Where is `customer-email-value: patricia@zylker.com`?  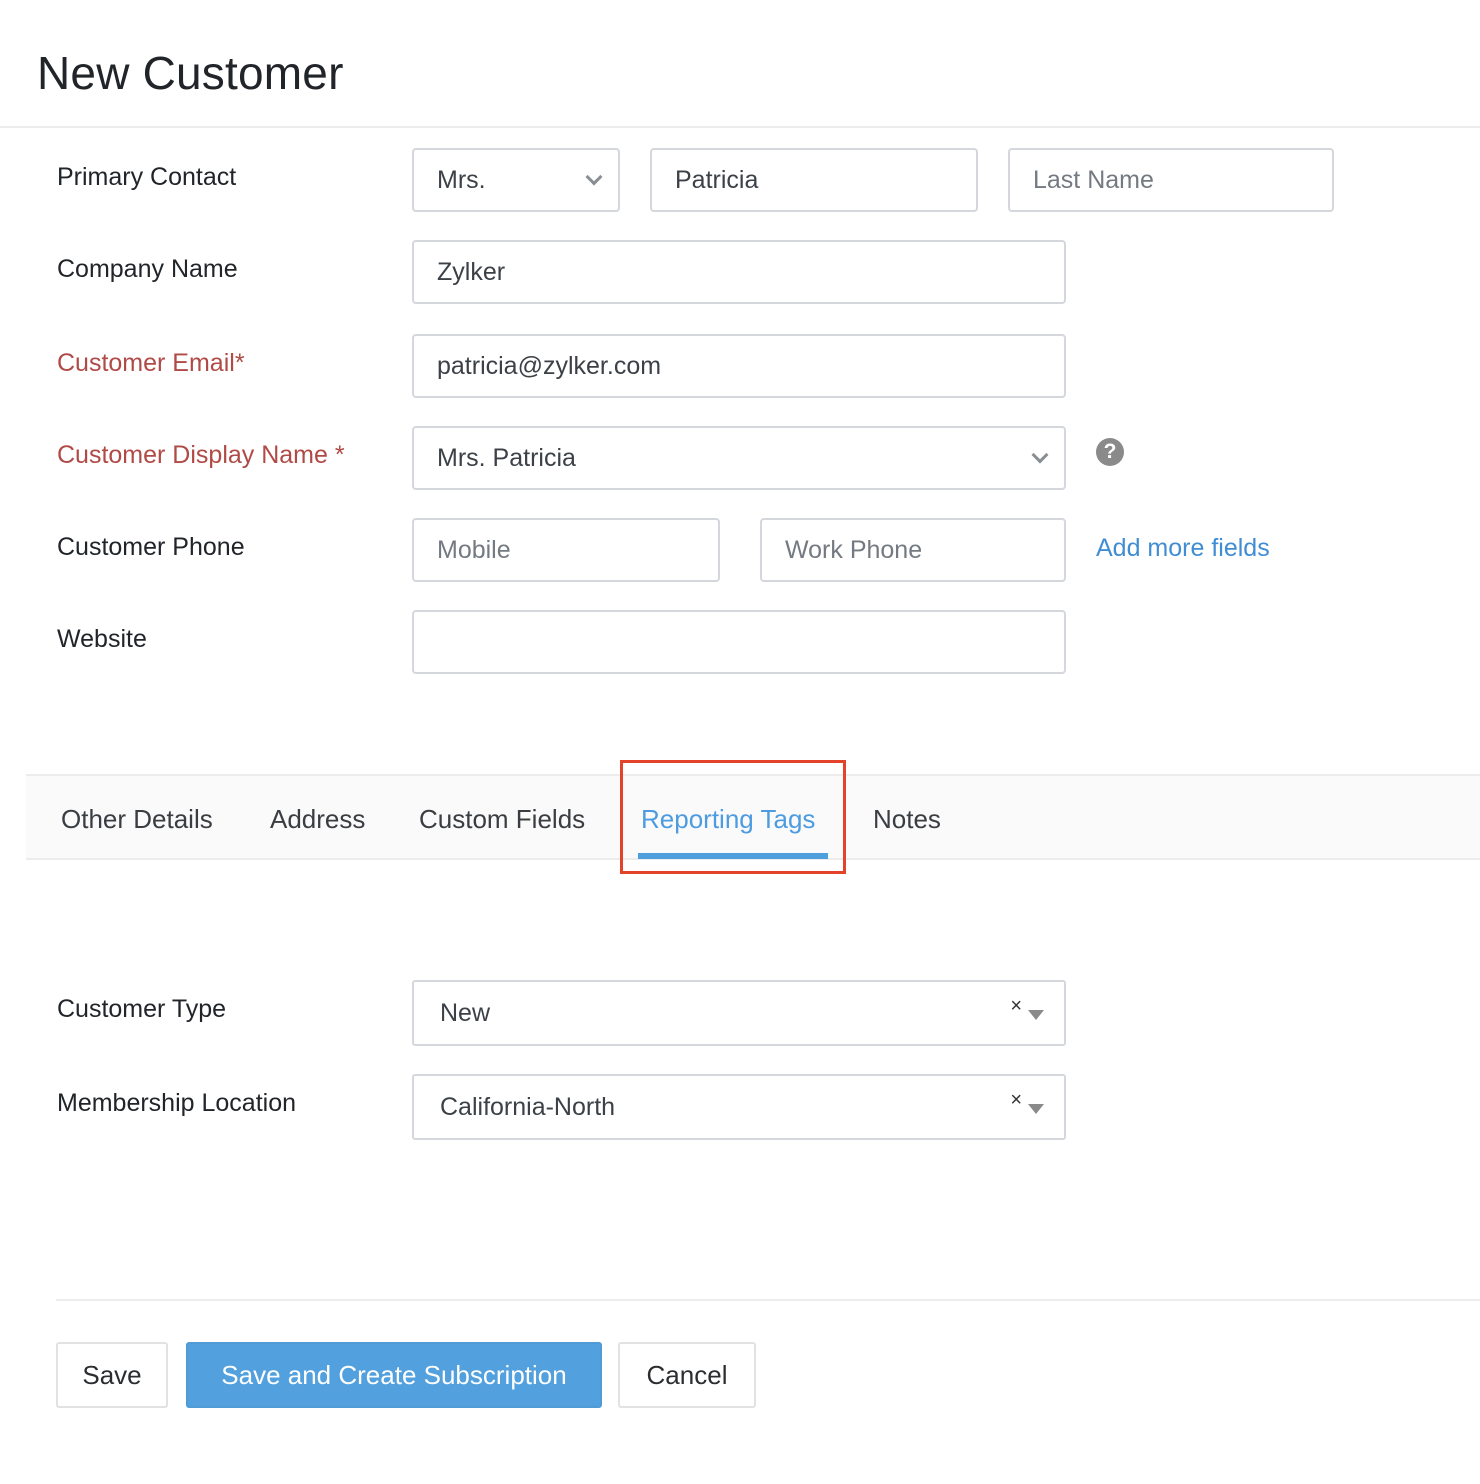 customer-email-value: patricia@zylker.com is located at coordinates (549, 365).